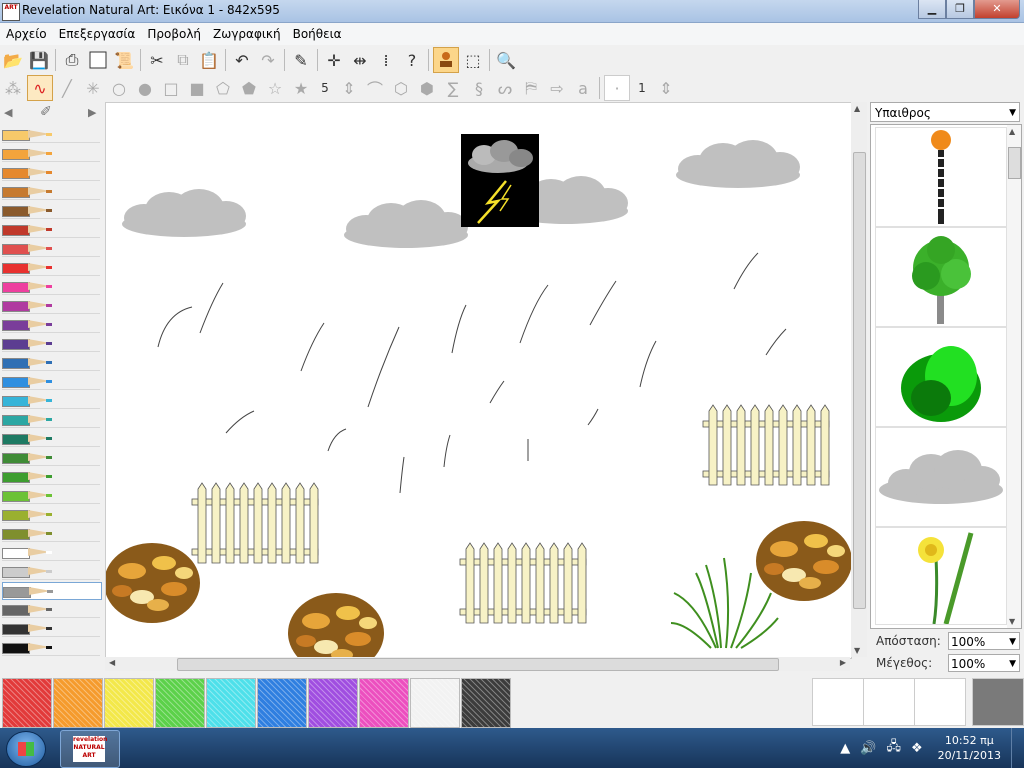 The height and width of the screenshot is (768, 1024). Describe the element at coordinates (531, 88) in the screenshot. I see `fill-icon: ⛿` at that location.